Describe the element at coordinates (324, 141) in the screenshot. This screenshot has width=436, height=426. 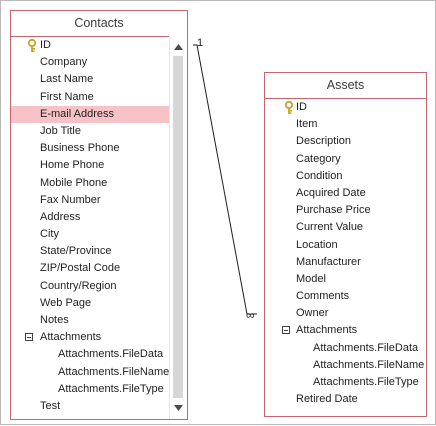
I see `field-label: Description` at that location.